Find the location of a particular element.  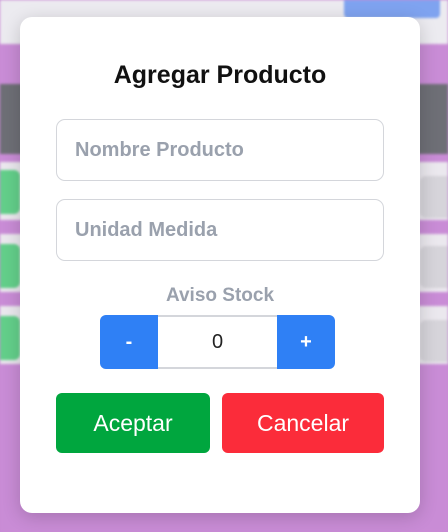

modal-title: Agregar Producto is located at coordinates (220, 75).